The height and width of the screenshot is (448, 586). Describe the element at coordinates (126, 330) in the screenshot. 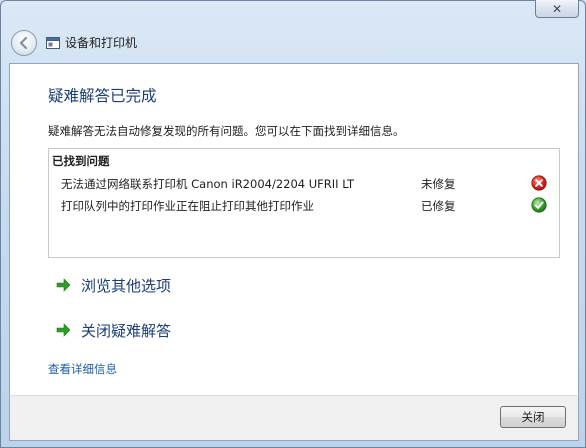

I see `close-troubleshooter-label: 关闭疑难解答` at that location.